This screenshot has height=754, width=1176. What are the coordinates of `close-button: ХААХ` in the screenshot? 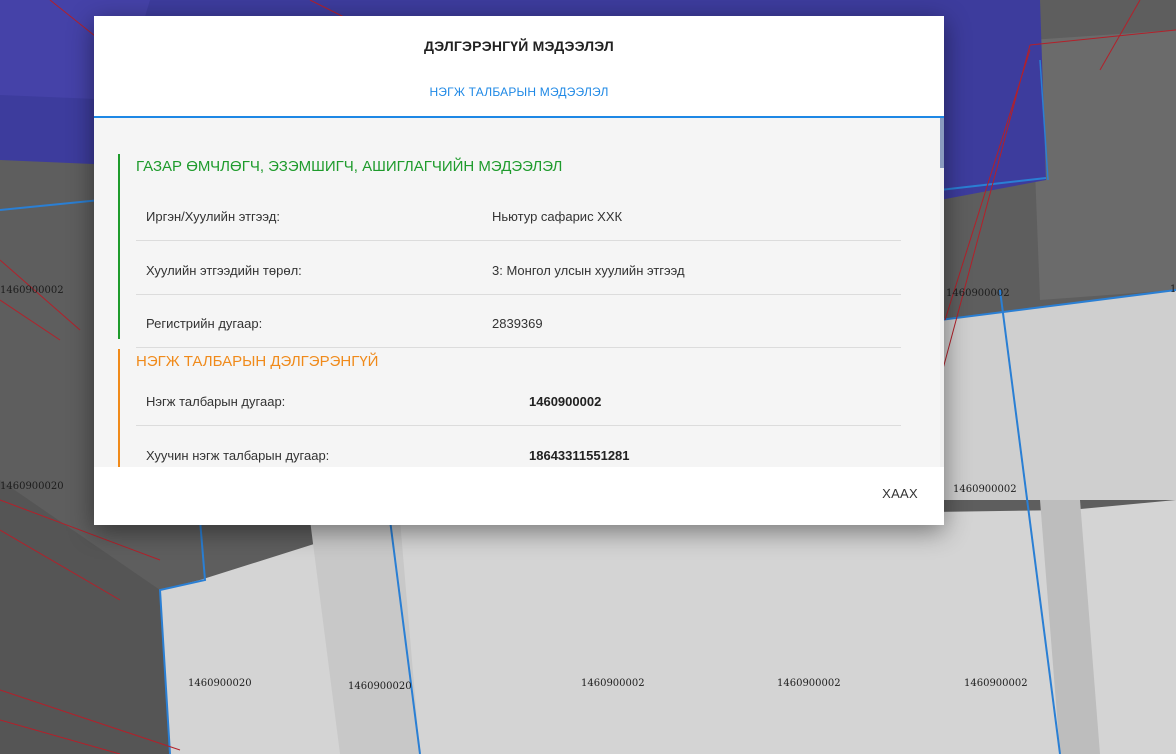 It's located at (900, 493).